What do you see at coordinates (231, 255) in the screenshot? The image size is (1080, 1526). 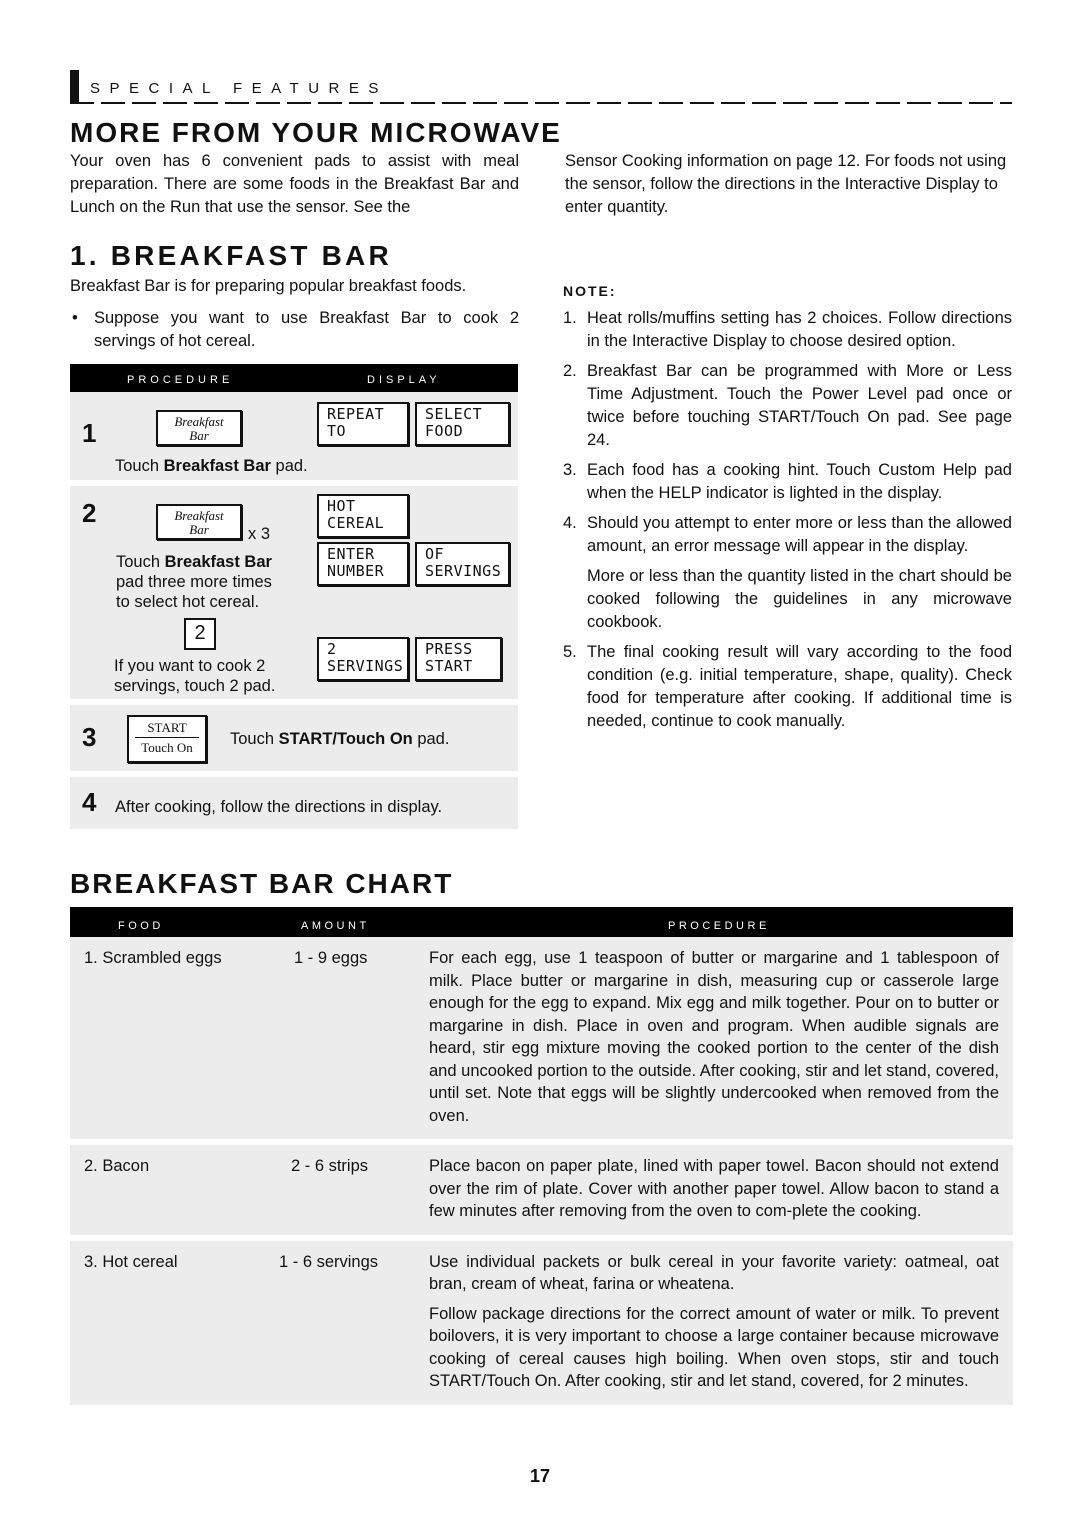 I see `breakfast-bar-title: 1. BREAKFAST BAR` at bounding box center [231, 255].